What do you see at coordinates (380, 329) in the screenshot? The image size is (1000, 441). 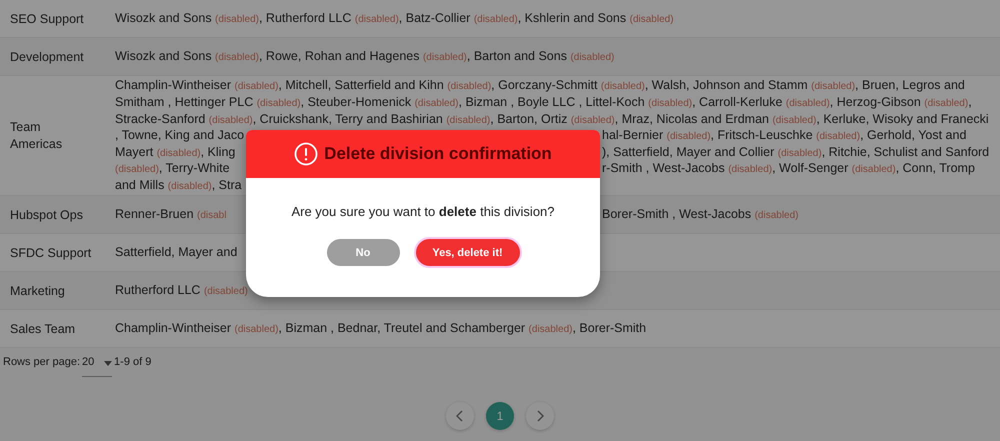 I see `members-text: Champlin-Wintheiser (disabled), Bizman , Bednar, Treutel and Schamberger (disabled), Borer-Smith` at bounding box center [380, 329].